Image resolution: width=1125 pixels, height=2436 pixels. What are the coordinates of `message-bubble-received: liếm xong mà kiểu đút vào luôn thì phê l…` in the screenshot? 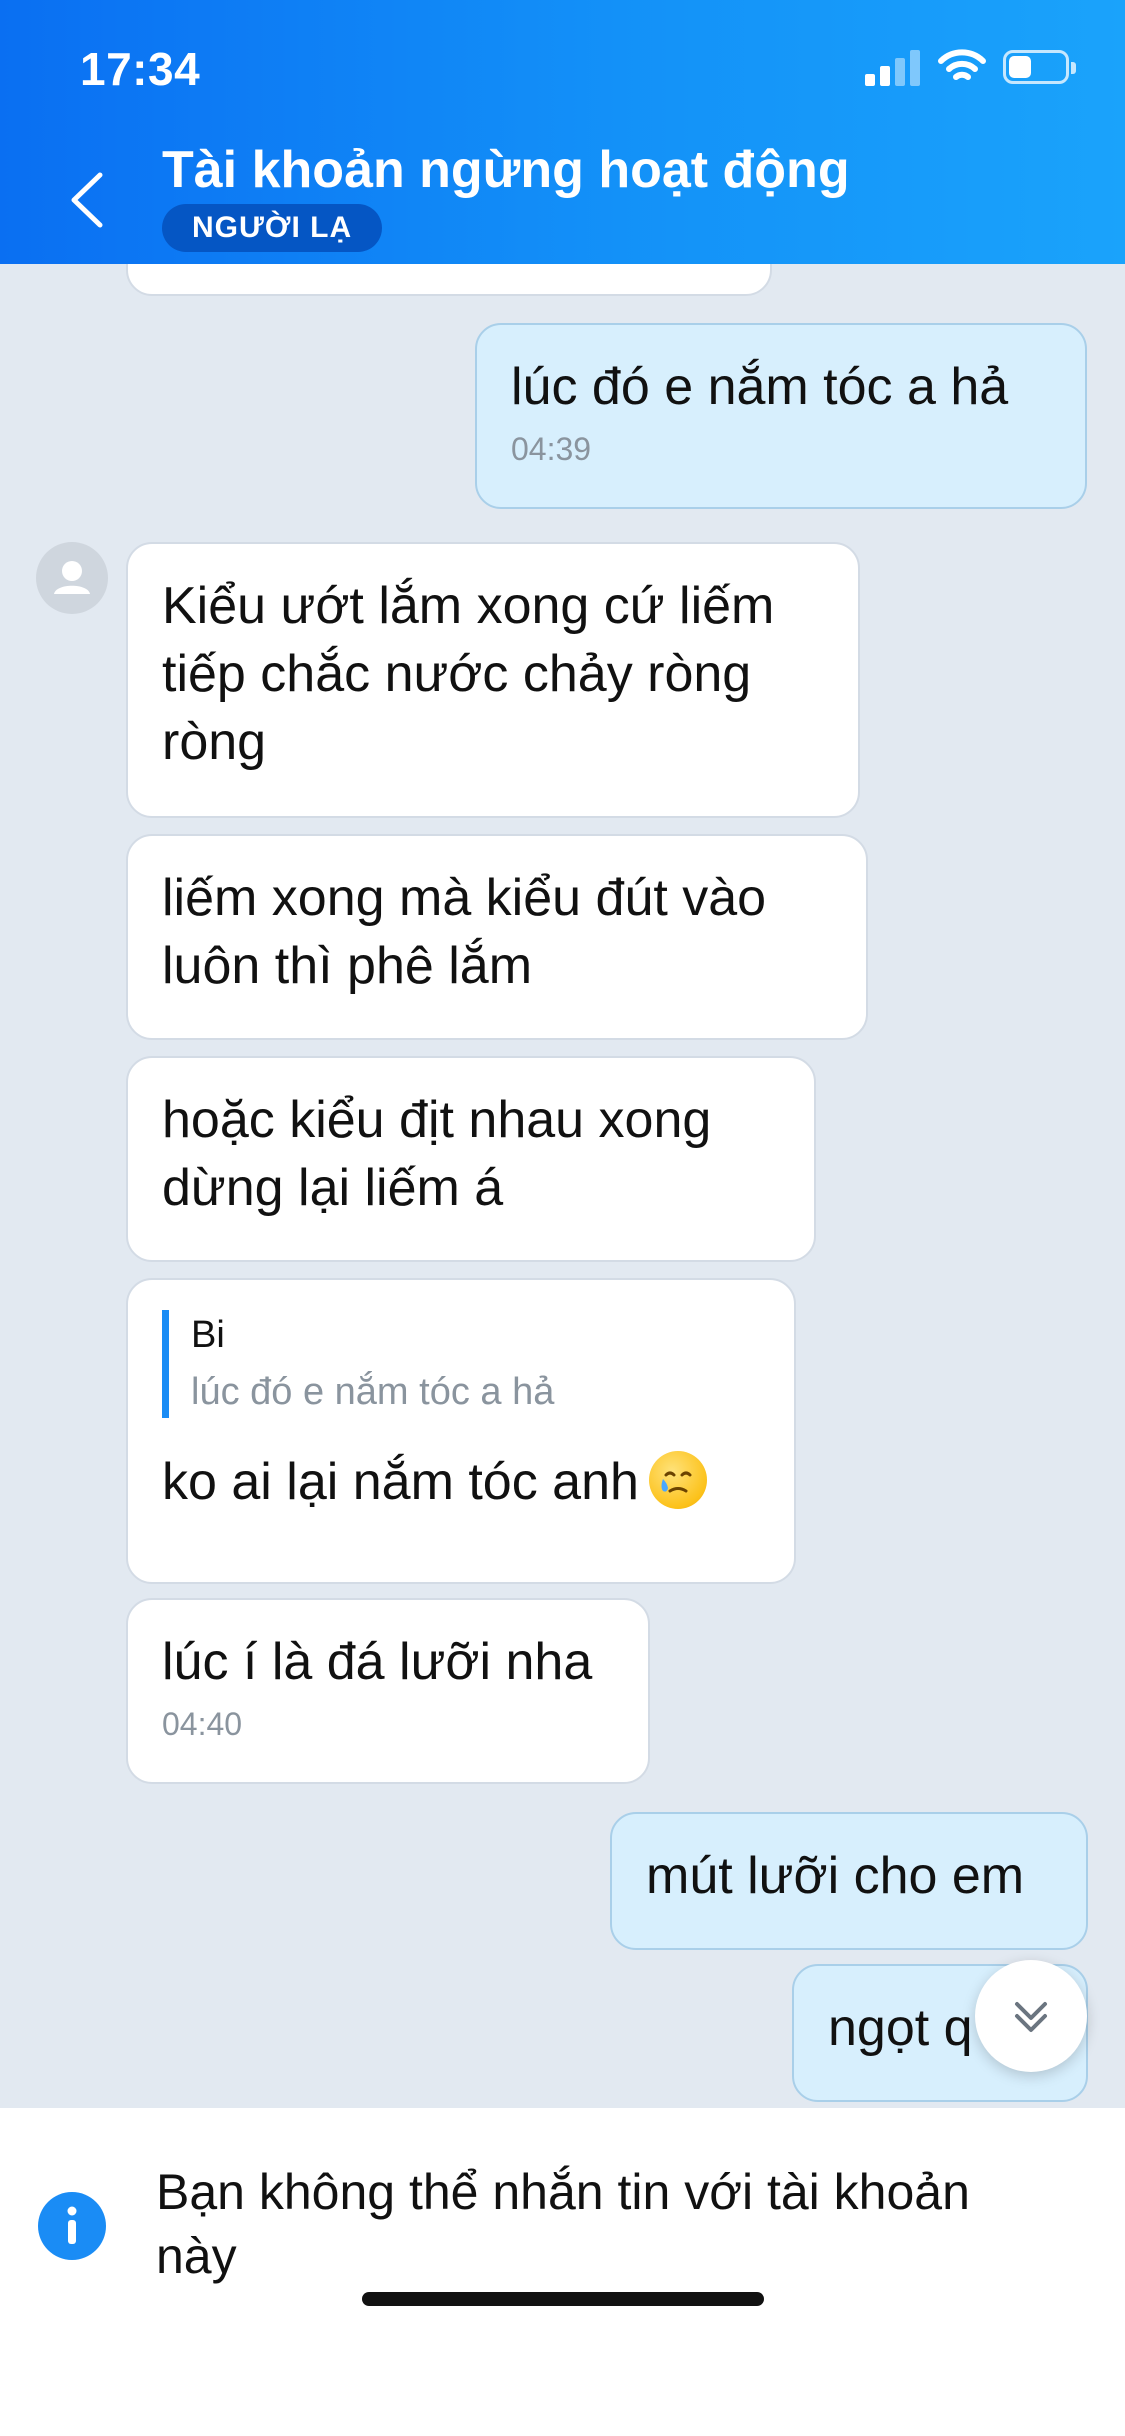 It's located at (497, 937).